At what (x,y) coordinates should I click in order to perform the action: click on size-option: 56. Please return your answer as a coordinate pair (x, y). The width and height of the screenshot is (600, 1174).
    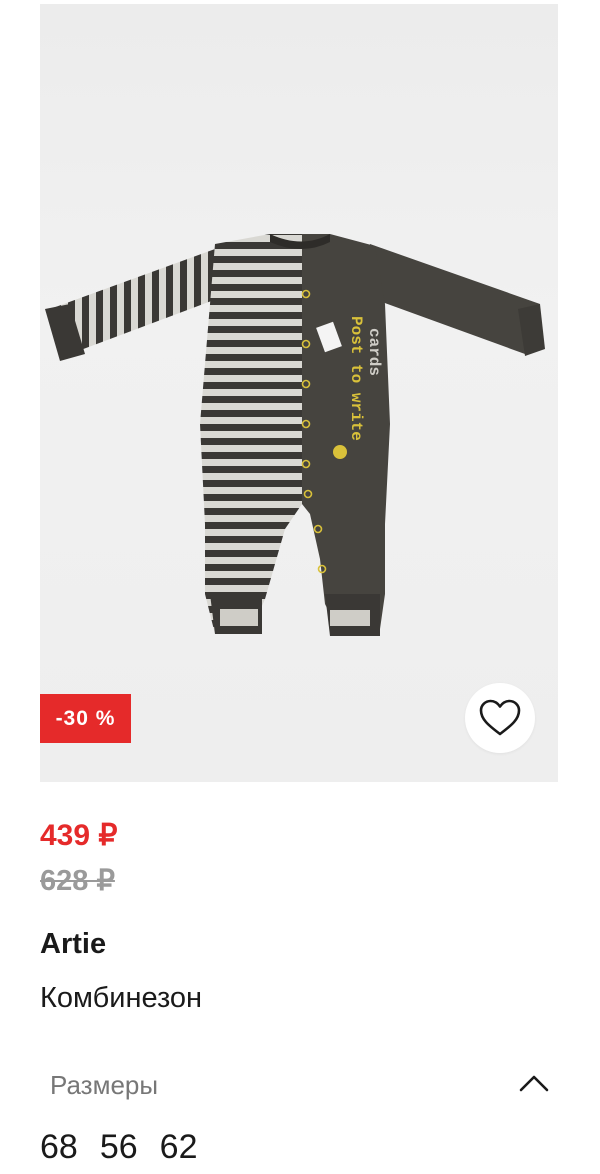
    Looking at the image, I should click on (119, 1147).